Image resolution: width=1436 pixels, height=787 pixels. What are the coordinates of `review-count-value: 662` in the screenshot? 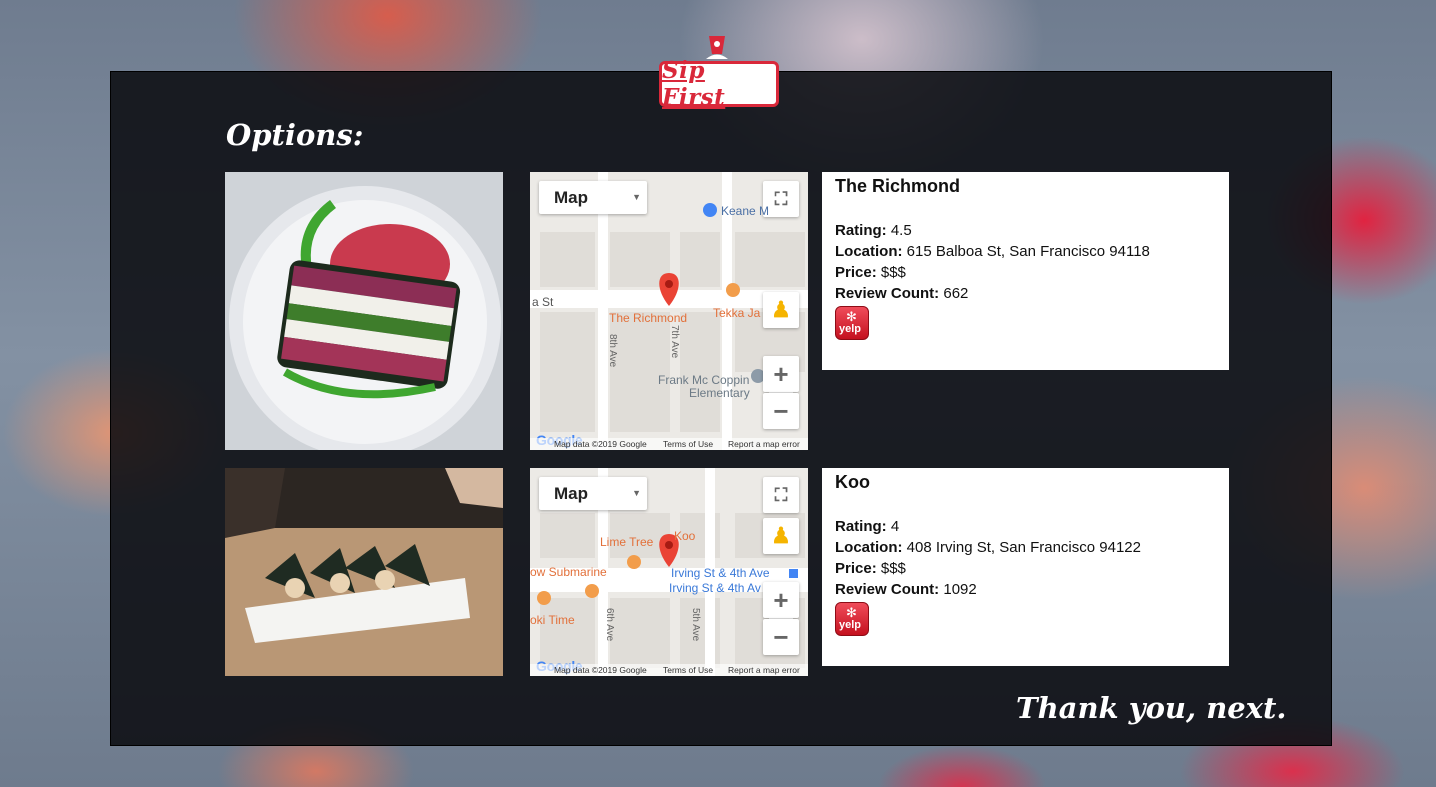 It's located at (956, 293).